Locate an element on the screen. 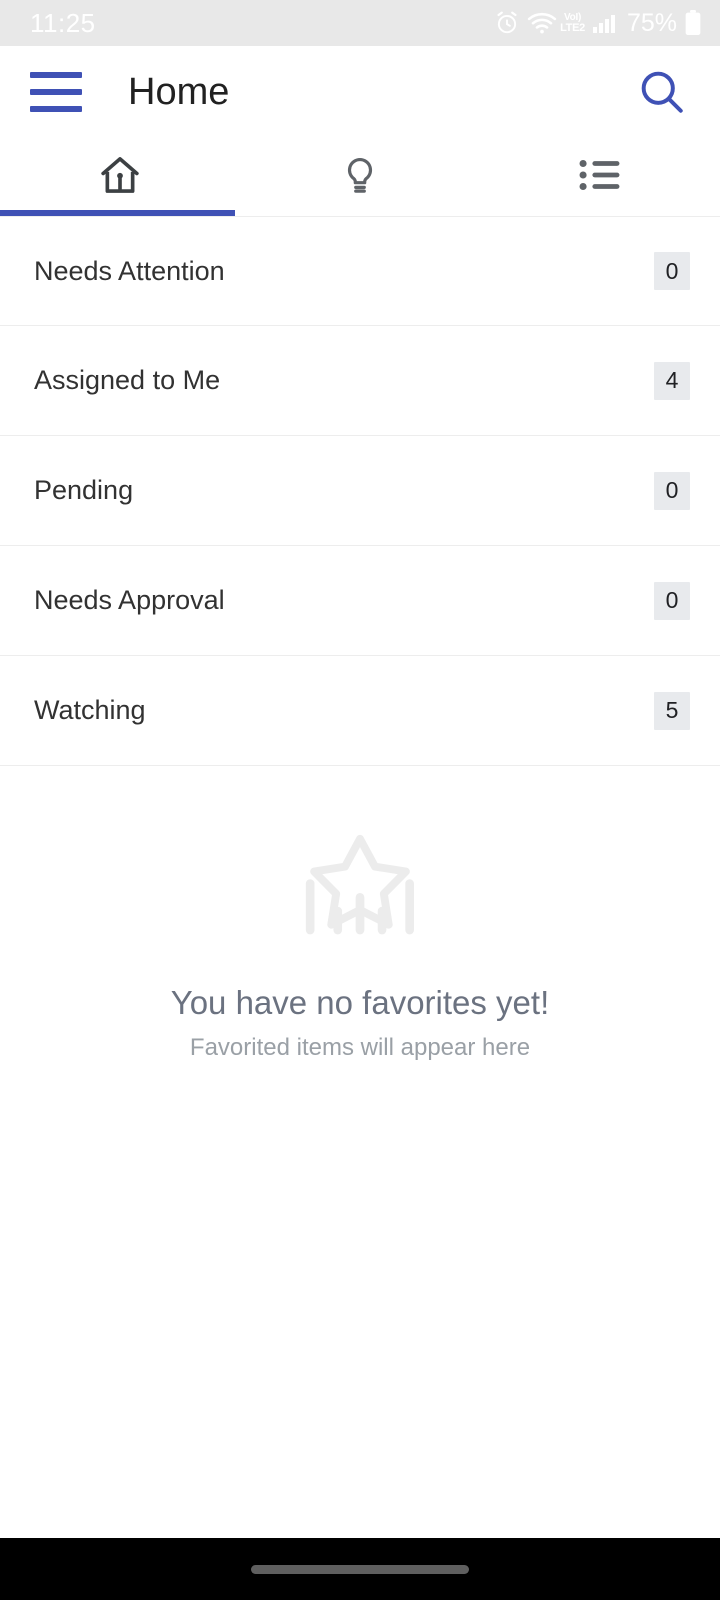 The height and width of the screenshot is (1600, 720). tab-home is located at coordinates (120, 177).